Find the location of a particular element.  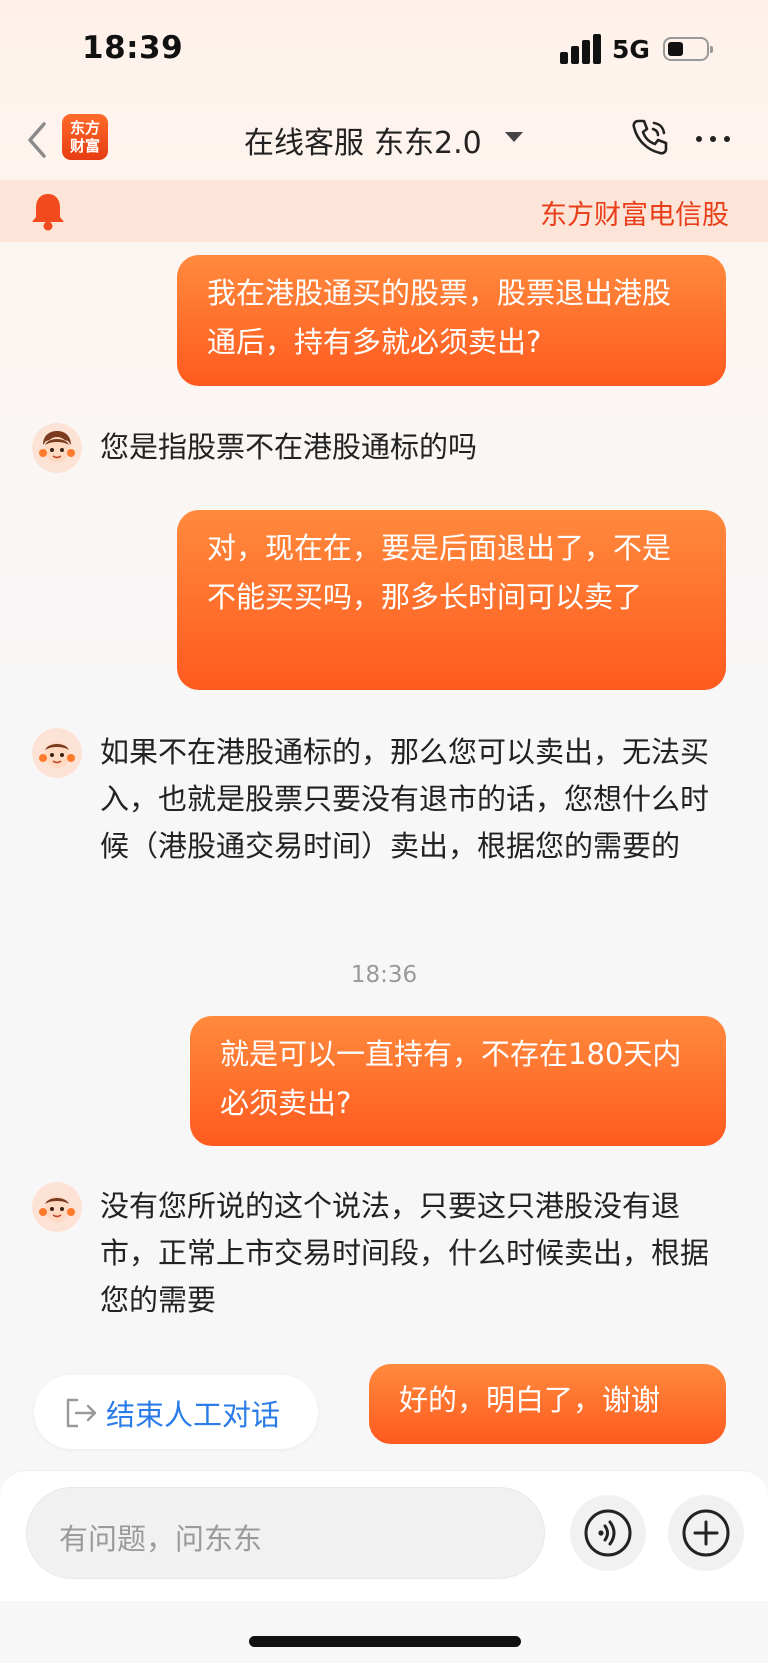

plus-icon is located at coordinates (706, 1533).